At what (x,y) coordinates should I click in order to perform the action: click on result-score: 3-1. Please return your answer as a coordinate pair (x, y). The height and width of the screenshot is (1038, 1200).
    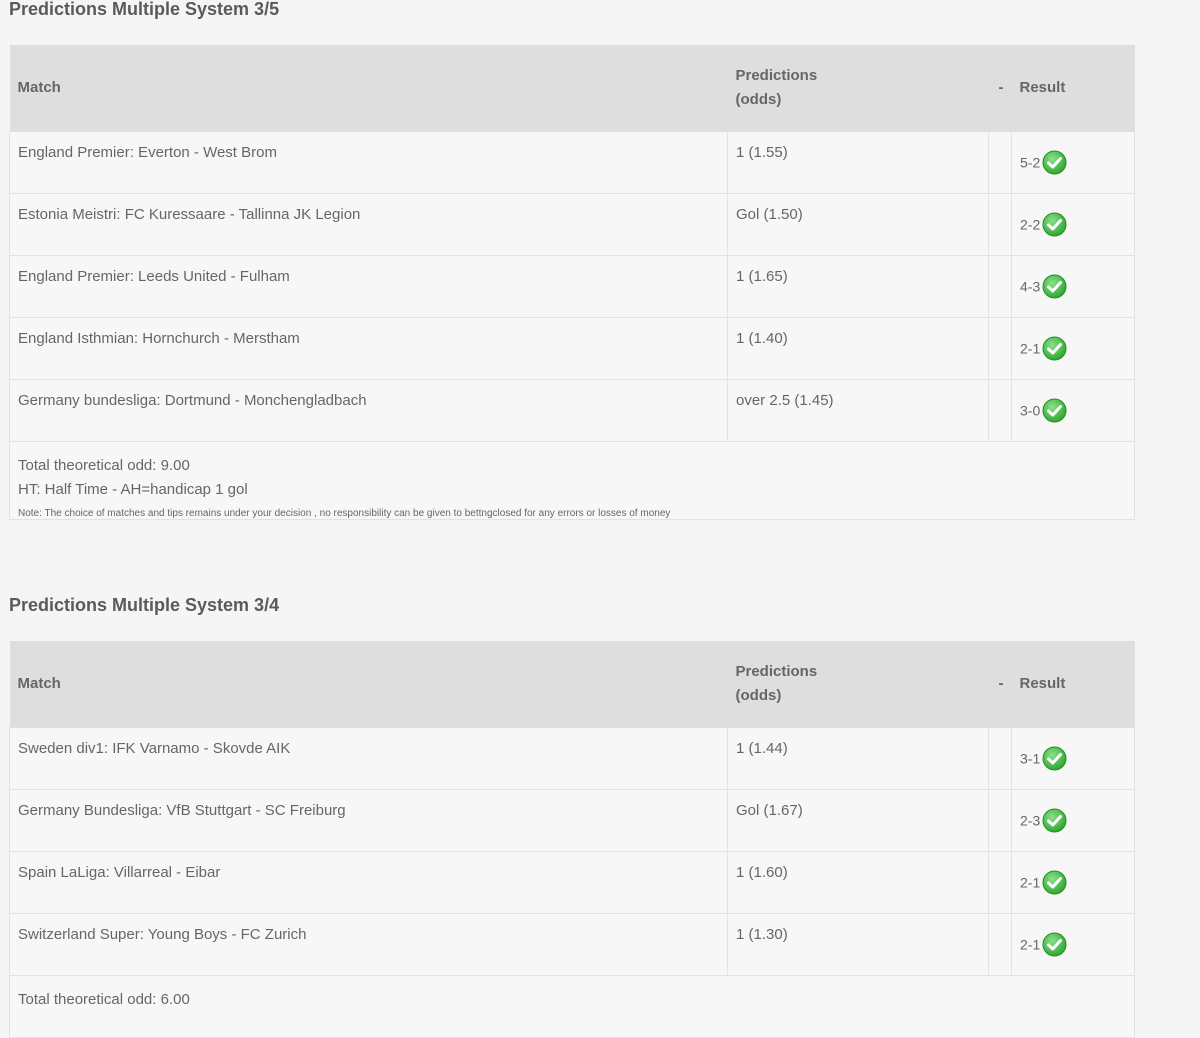
    Looking at the image, I should click on (1030, 758).